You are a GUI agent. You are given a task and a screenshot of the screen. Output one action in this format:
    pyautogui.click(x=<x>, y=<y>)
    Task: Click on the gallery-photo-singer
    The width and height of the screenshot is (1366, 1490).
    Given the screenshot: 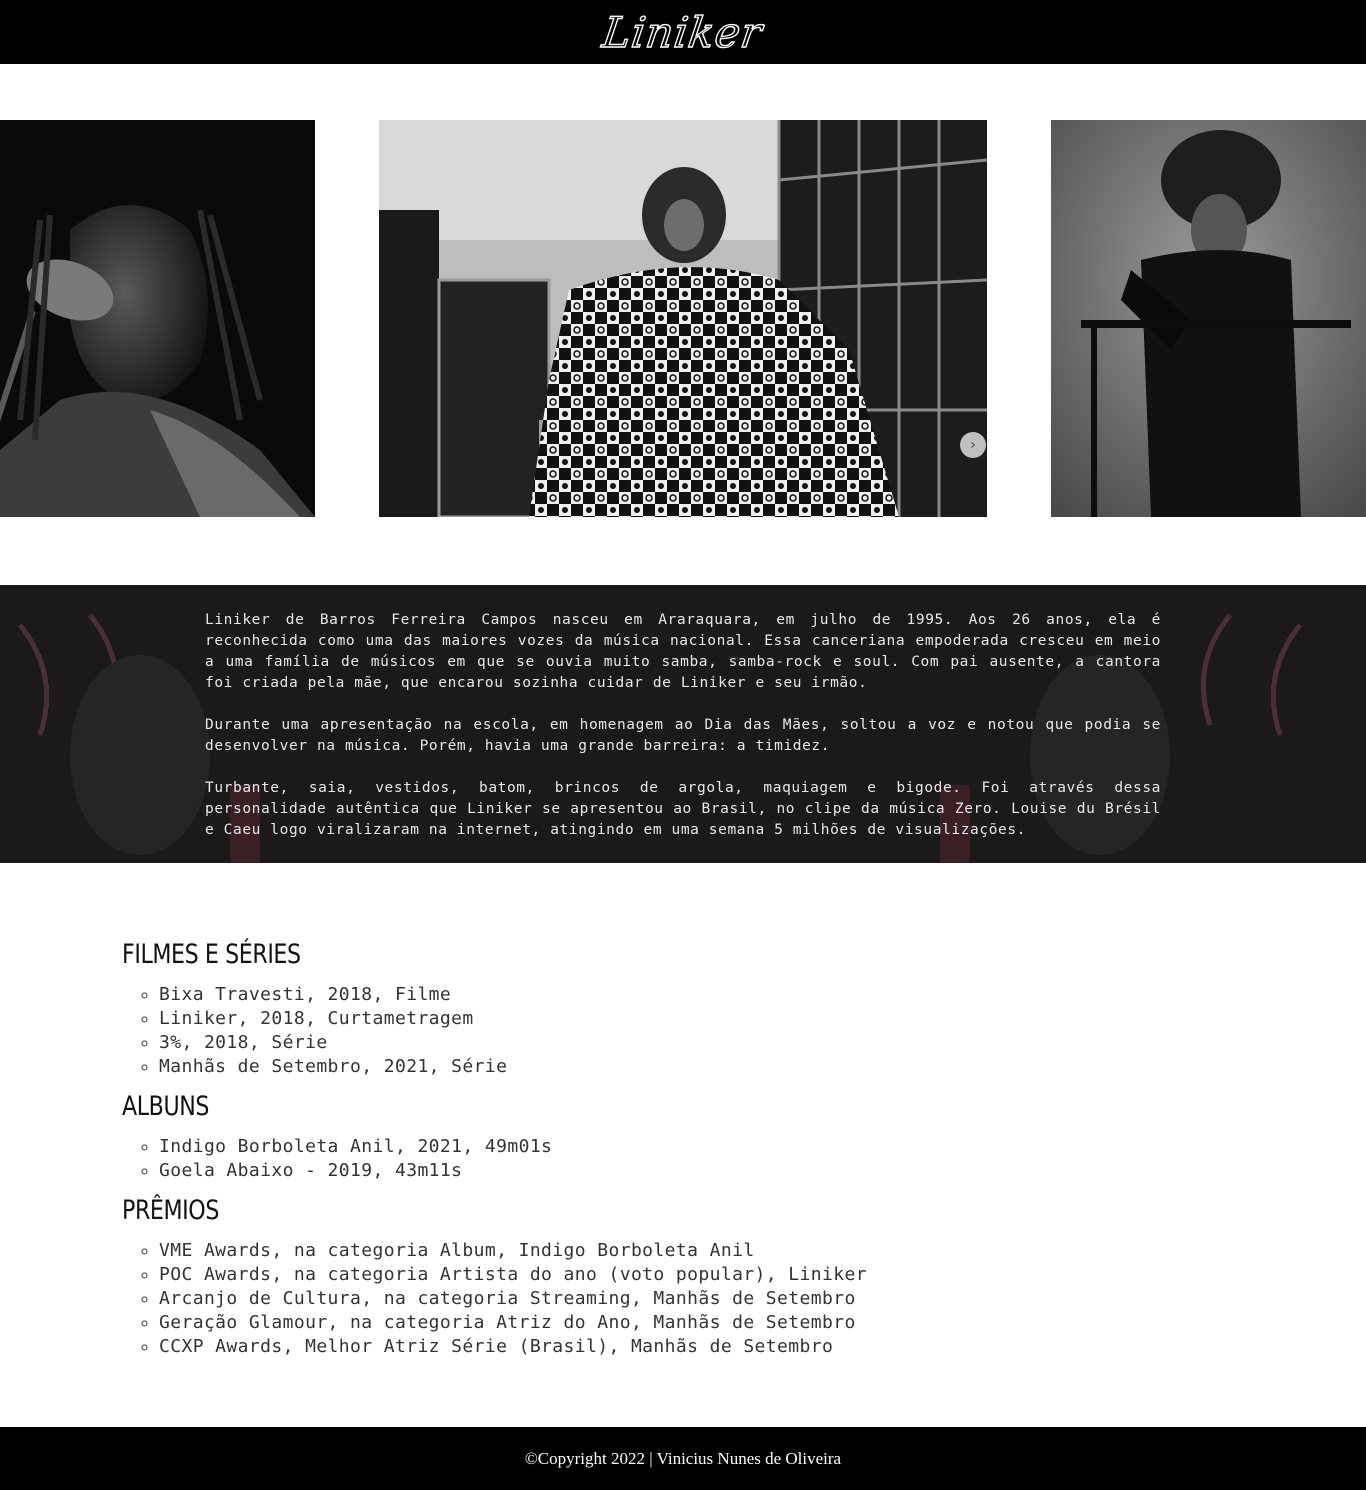 What is the action you would take?
    pyautogui.click(x=157, y=318)
    